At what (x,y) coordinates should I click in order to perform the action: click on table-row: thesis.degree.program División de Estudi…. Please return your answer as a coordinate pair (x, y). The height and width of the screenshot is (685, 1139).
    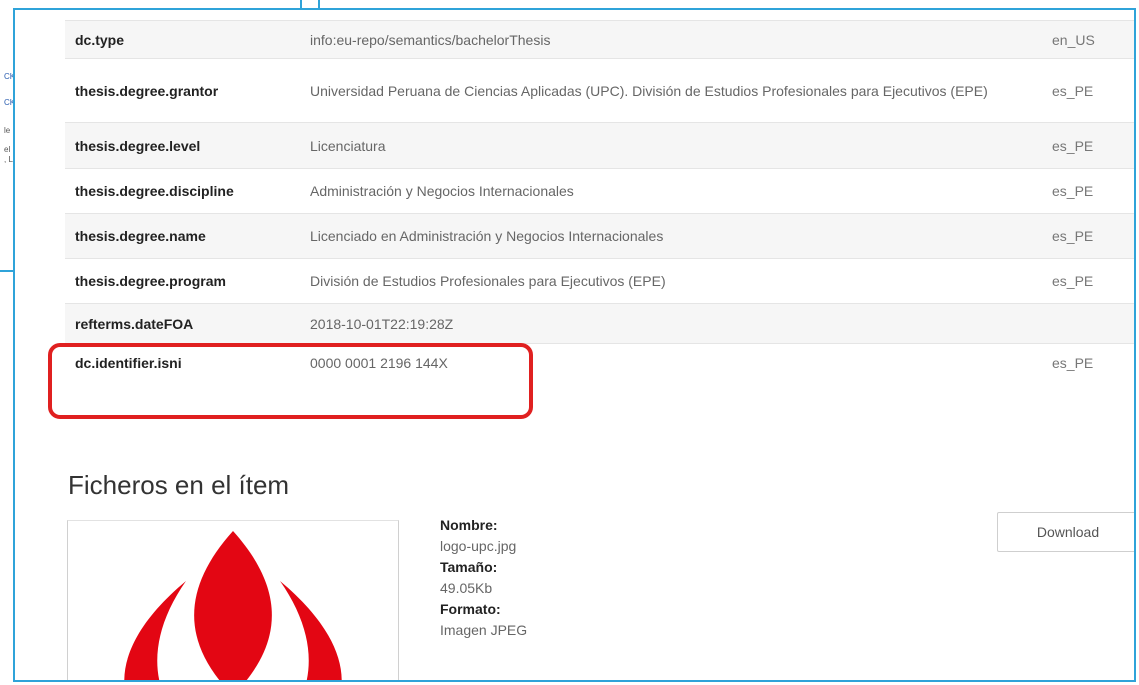
    Looking at the image, I should click on (599, 281).